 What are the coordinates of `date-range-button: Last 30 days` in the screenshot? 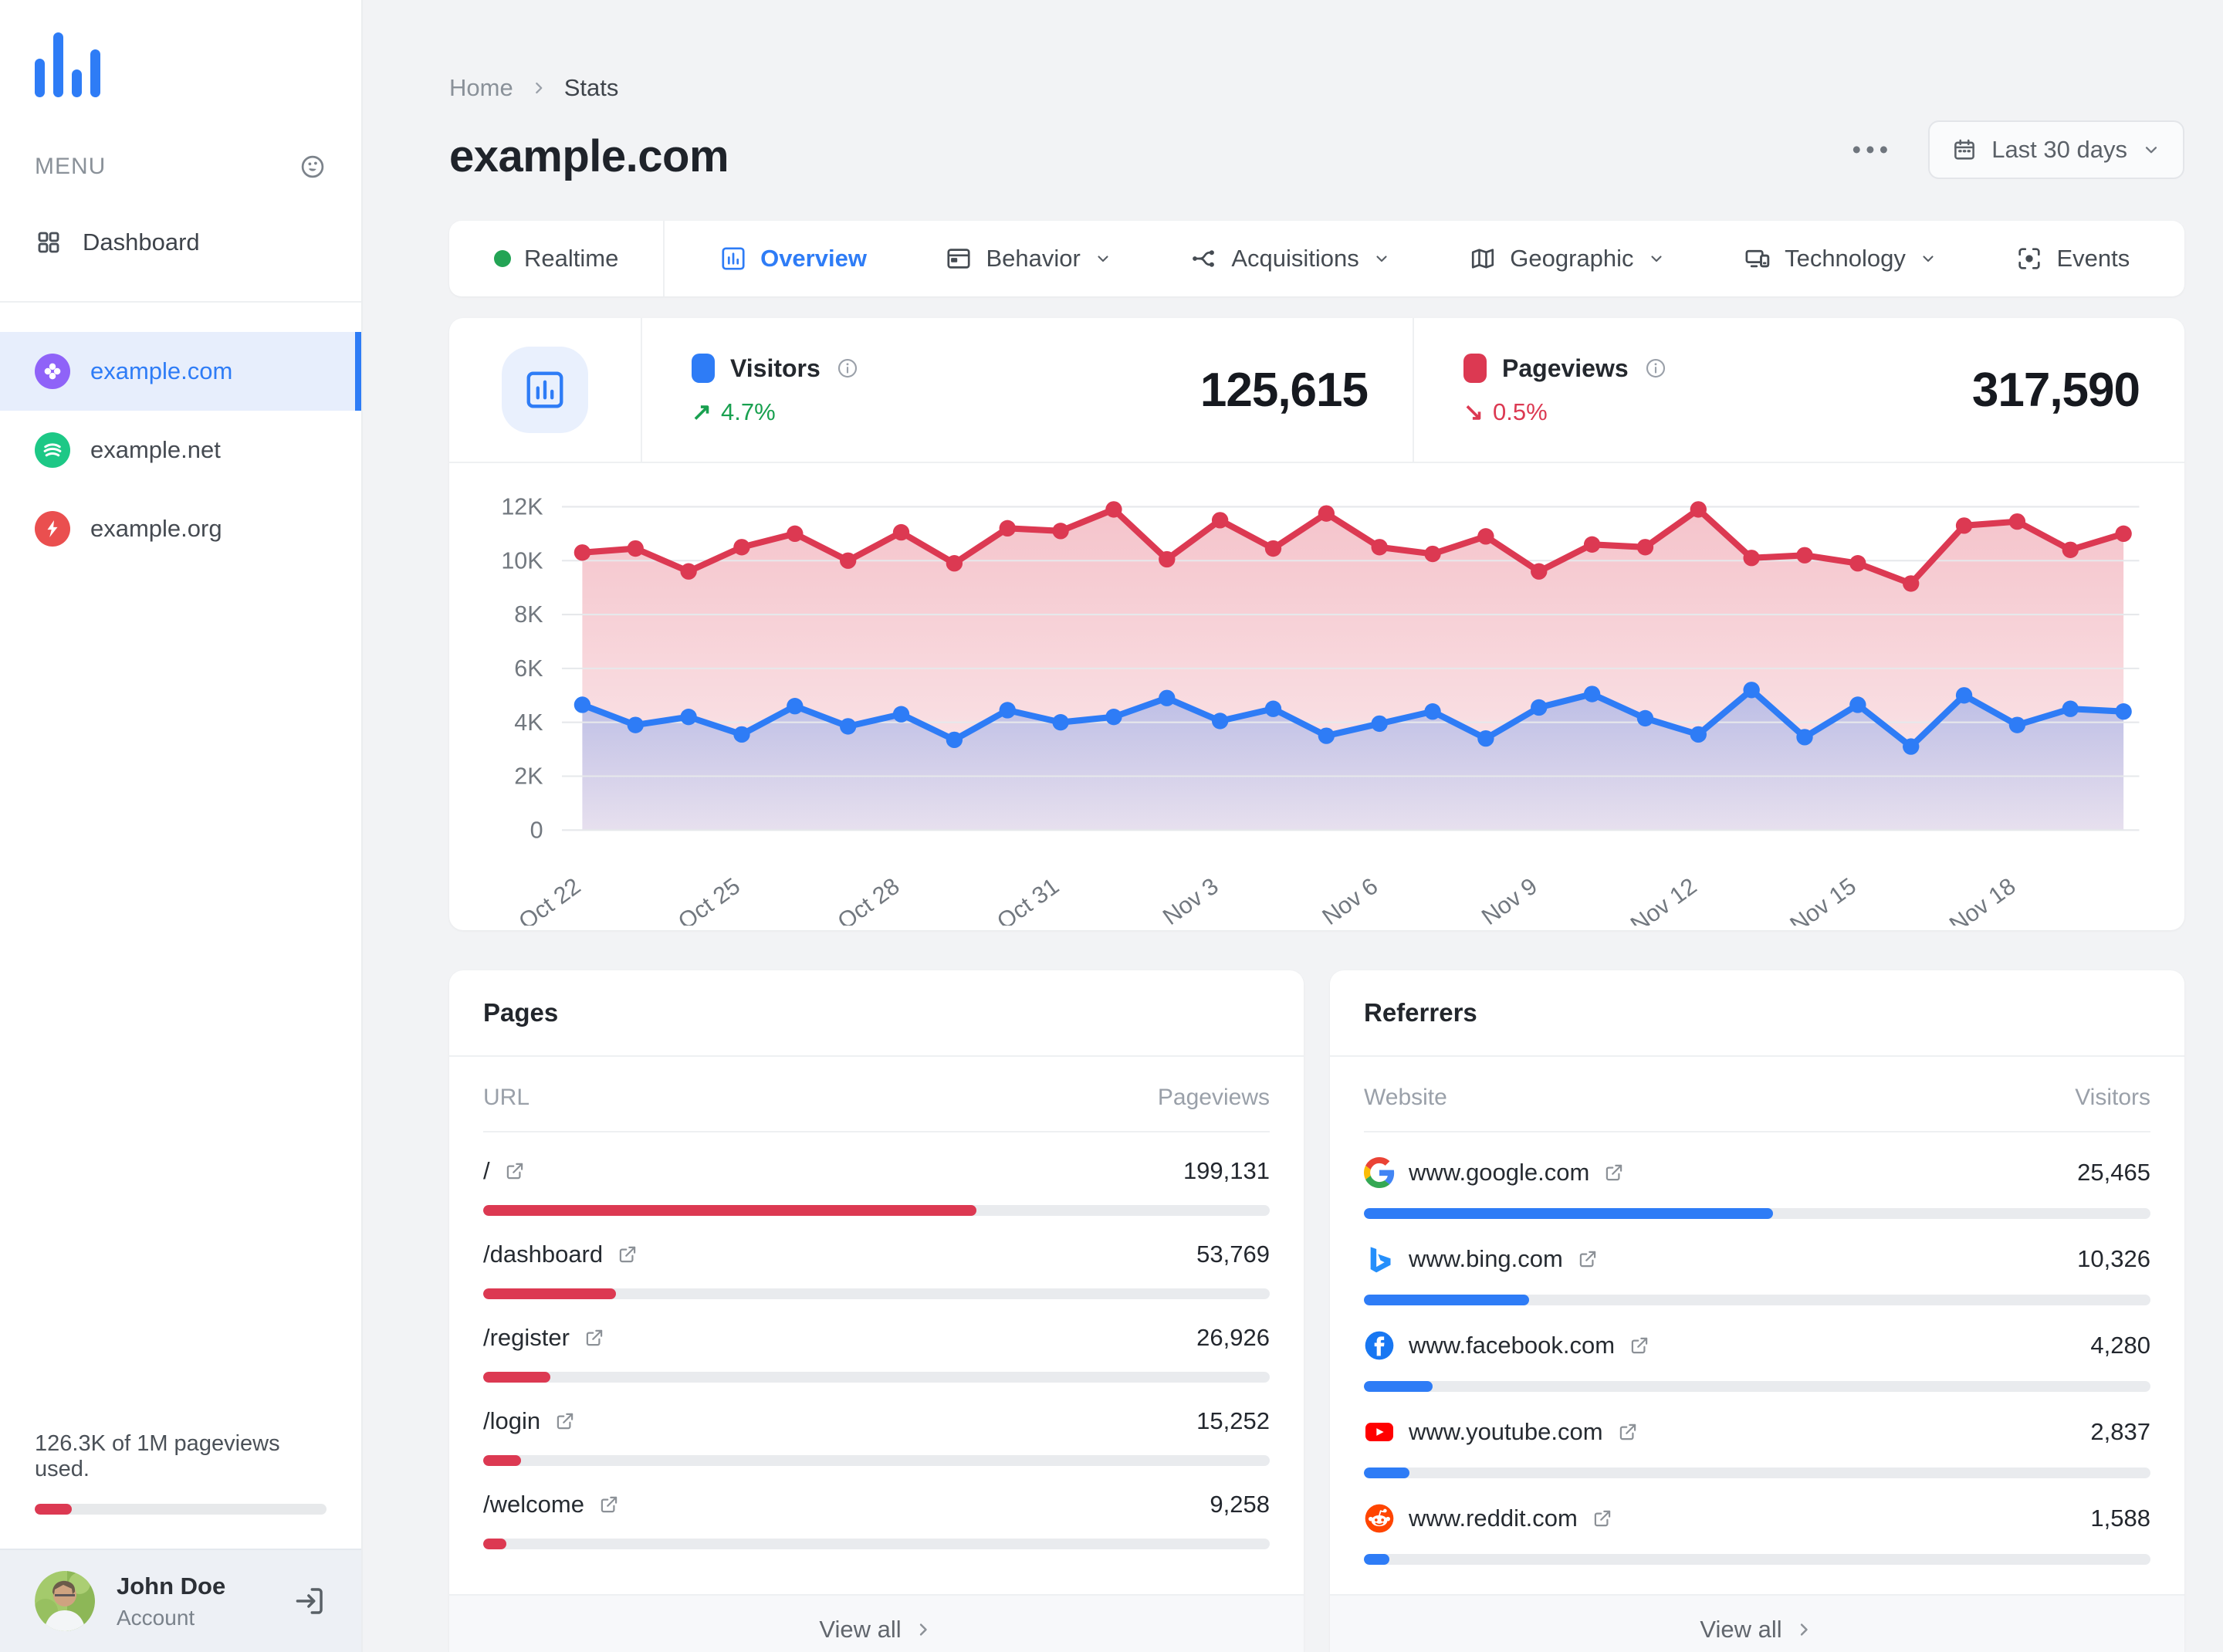 It's located at (2056, 149).